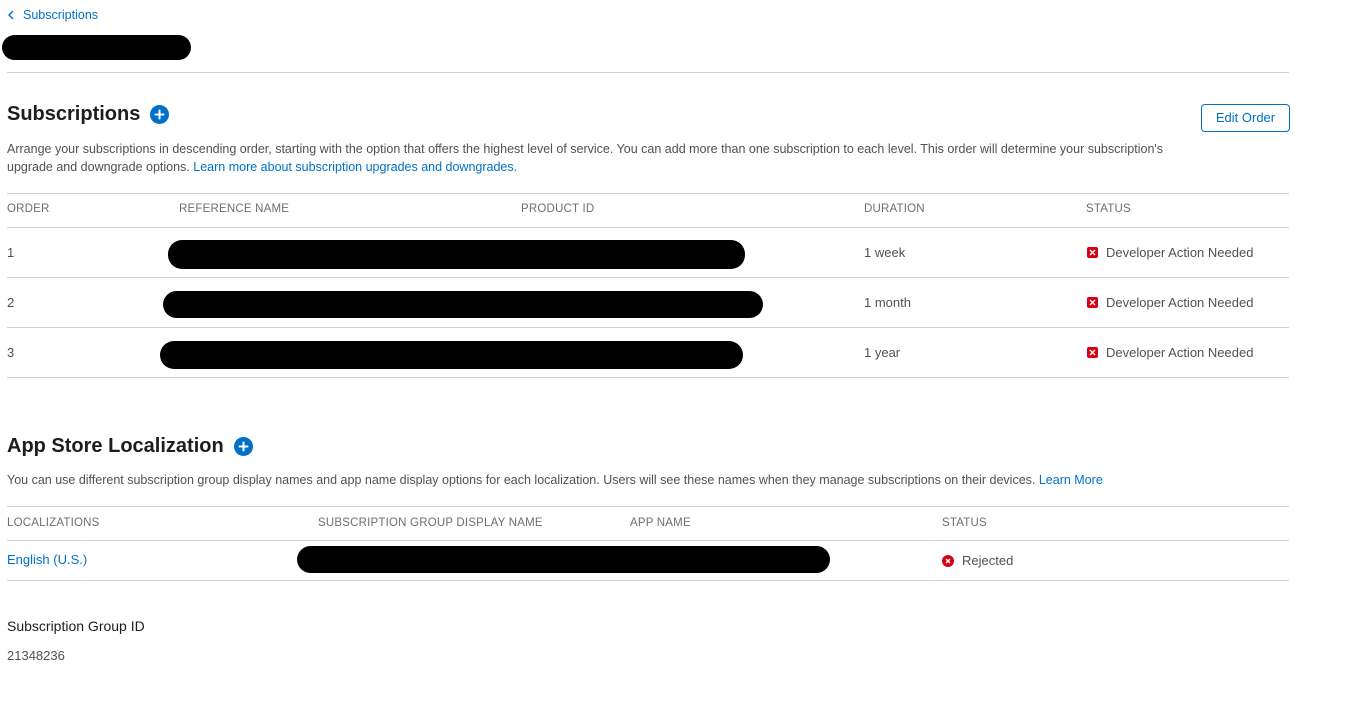 The width and height of the screenshot is (1352, 727). What do you see at coordinates (451, 355) in the screenshot?
I see `redacted-row-3-name-product` at bounding box center [451, 355].